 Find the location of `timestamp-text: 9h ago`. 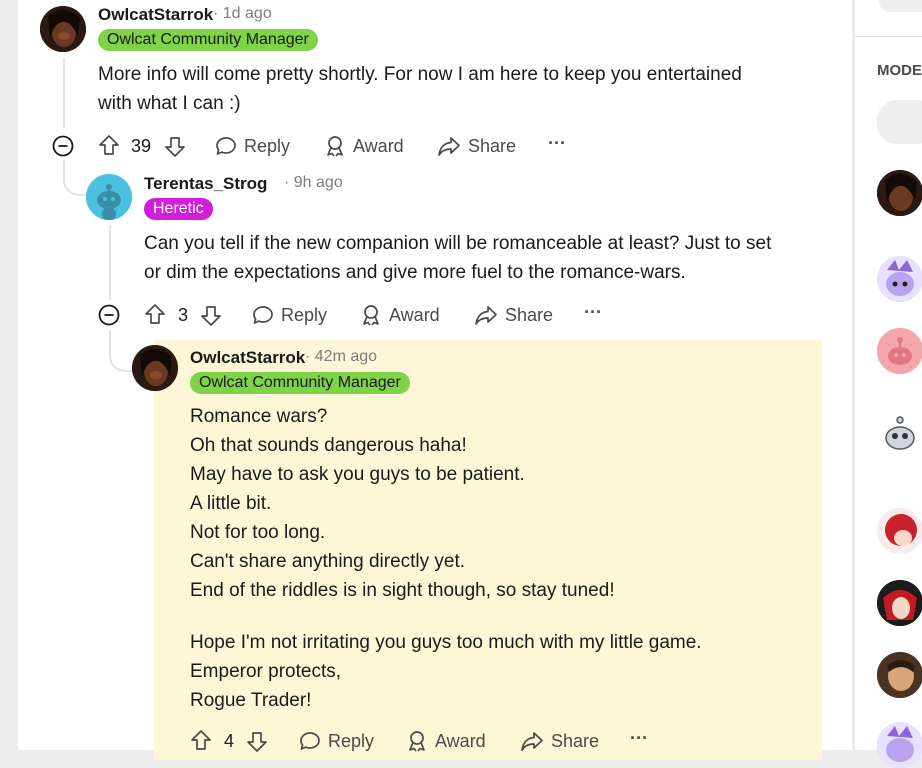

timestamp-text: 9h ago is located at coordinates (318, 182).